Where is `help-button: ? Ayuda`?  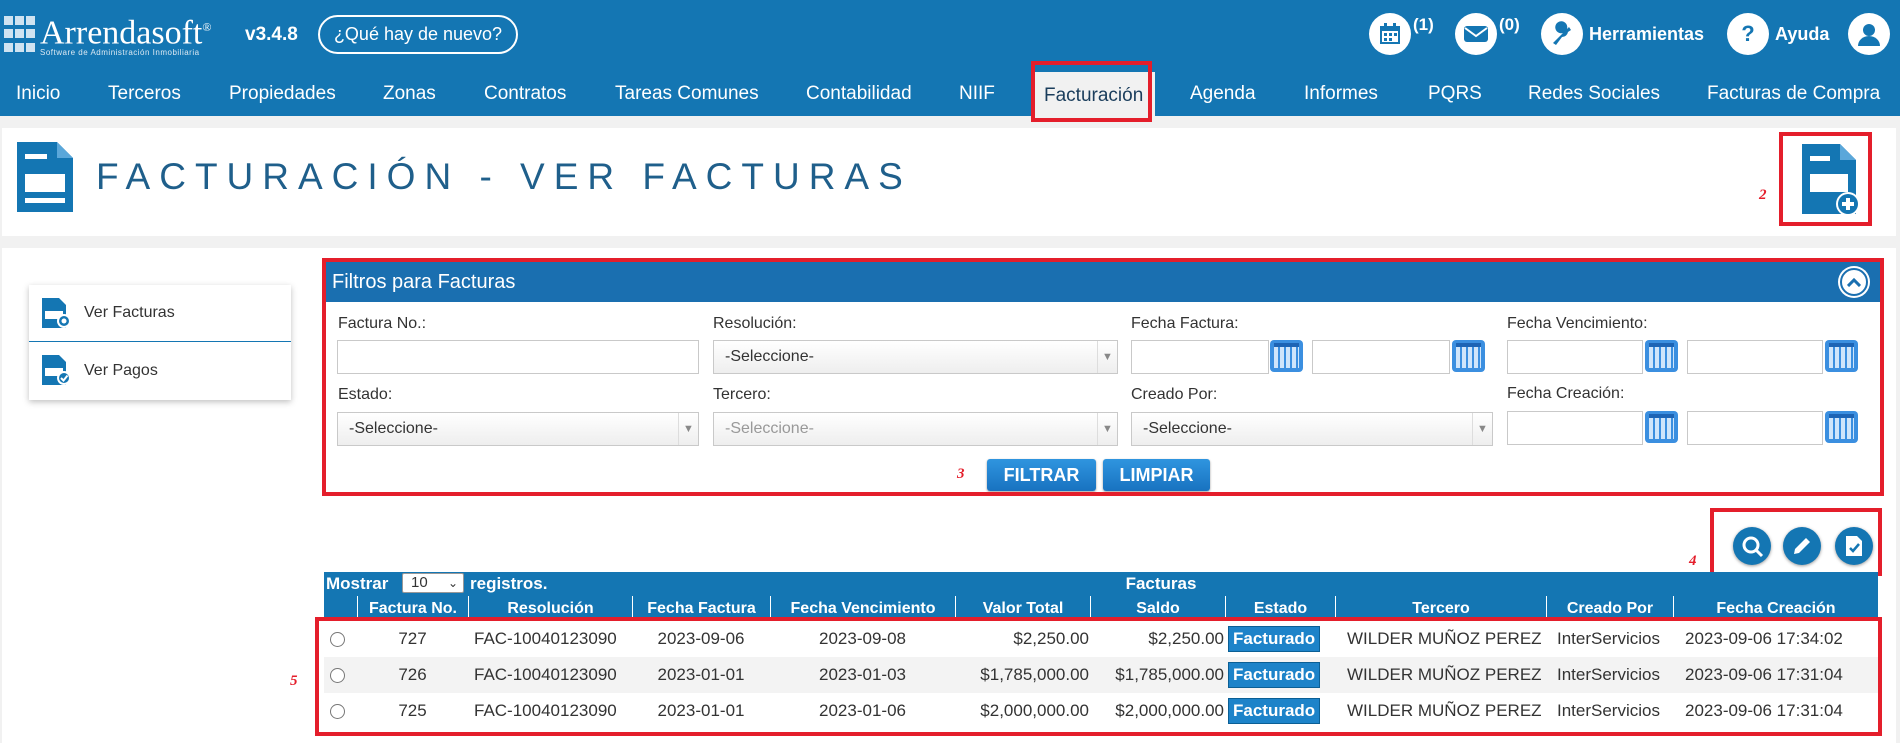 help-button: ? Ayuda is located at coordinates (1778, 34).